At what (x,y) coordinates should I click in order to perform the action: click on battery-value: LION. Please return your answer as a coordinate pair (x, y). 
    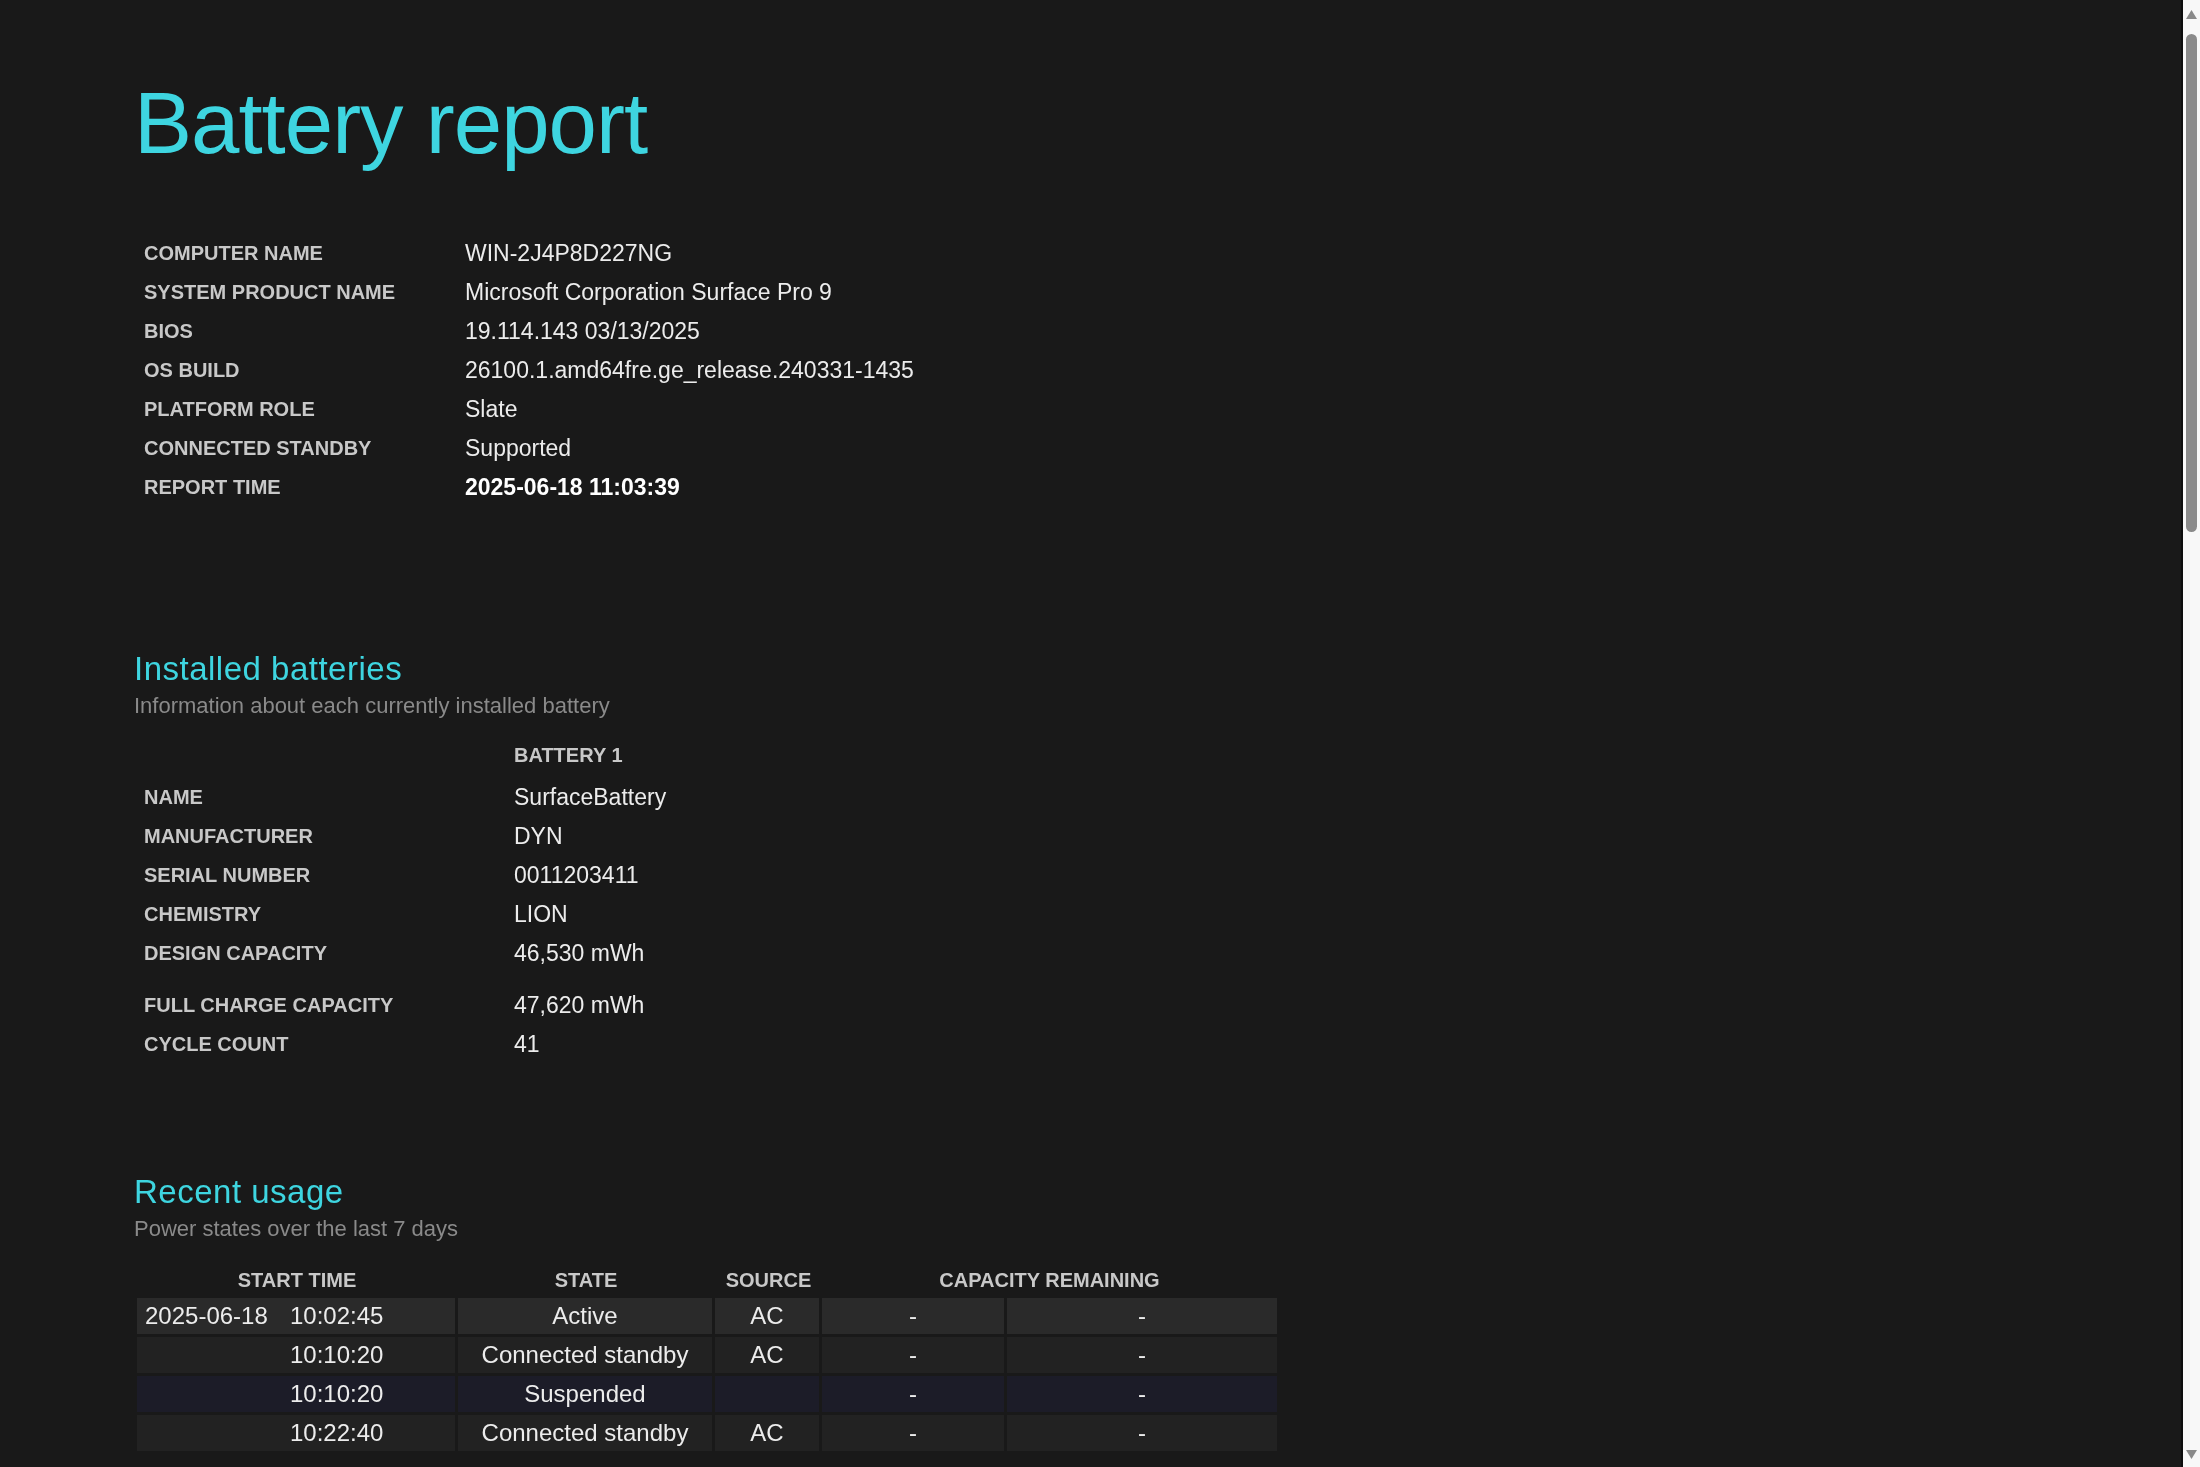
    Looking at the image, I should click on (541, 914).